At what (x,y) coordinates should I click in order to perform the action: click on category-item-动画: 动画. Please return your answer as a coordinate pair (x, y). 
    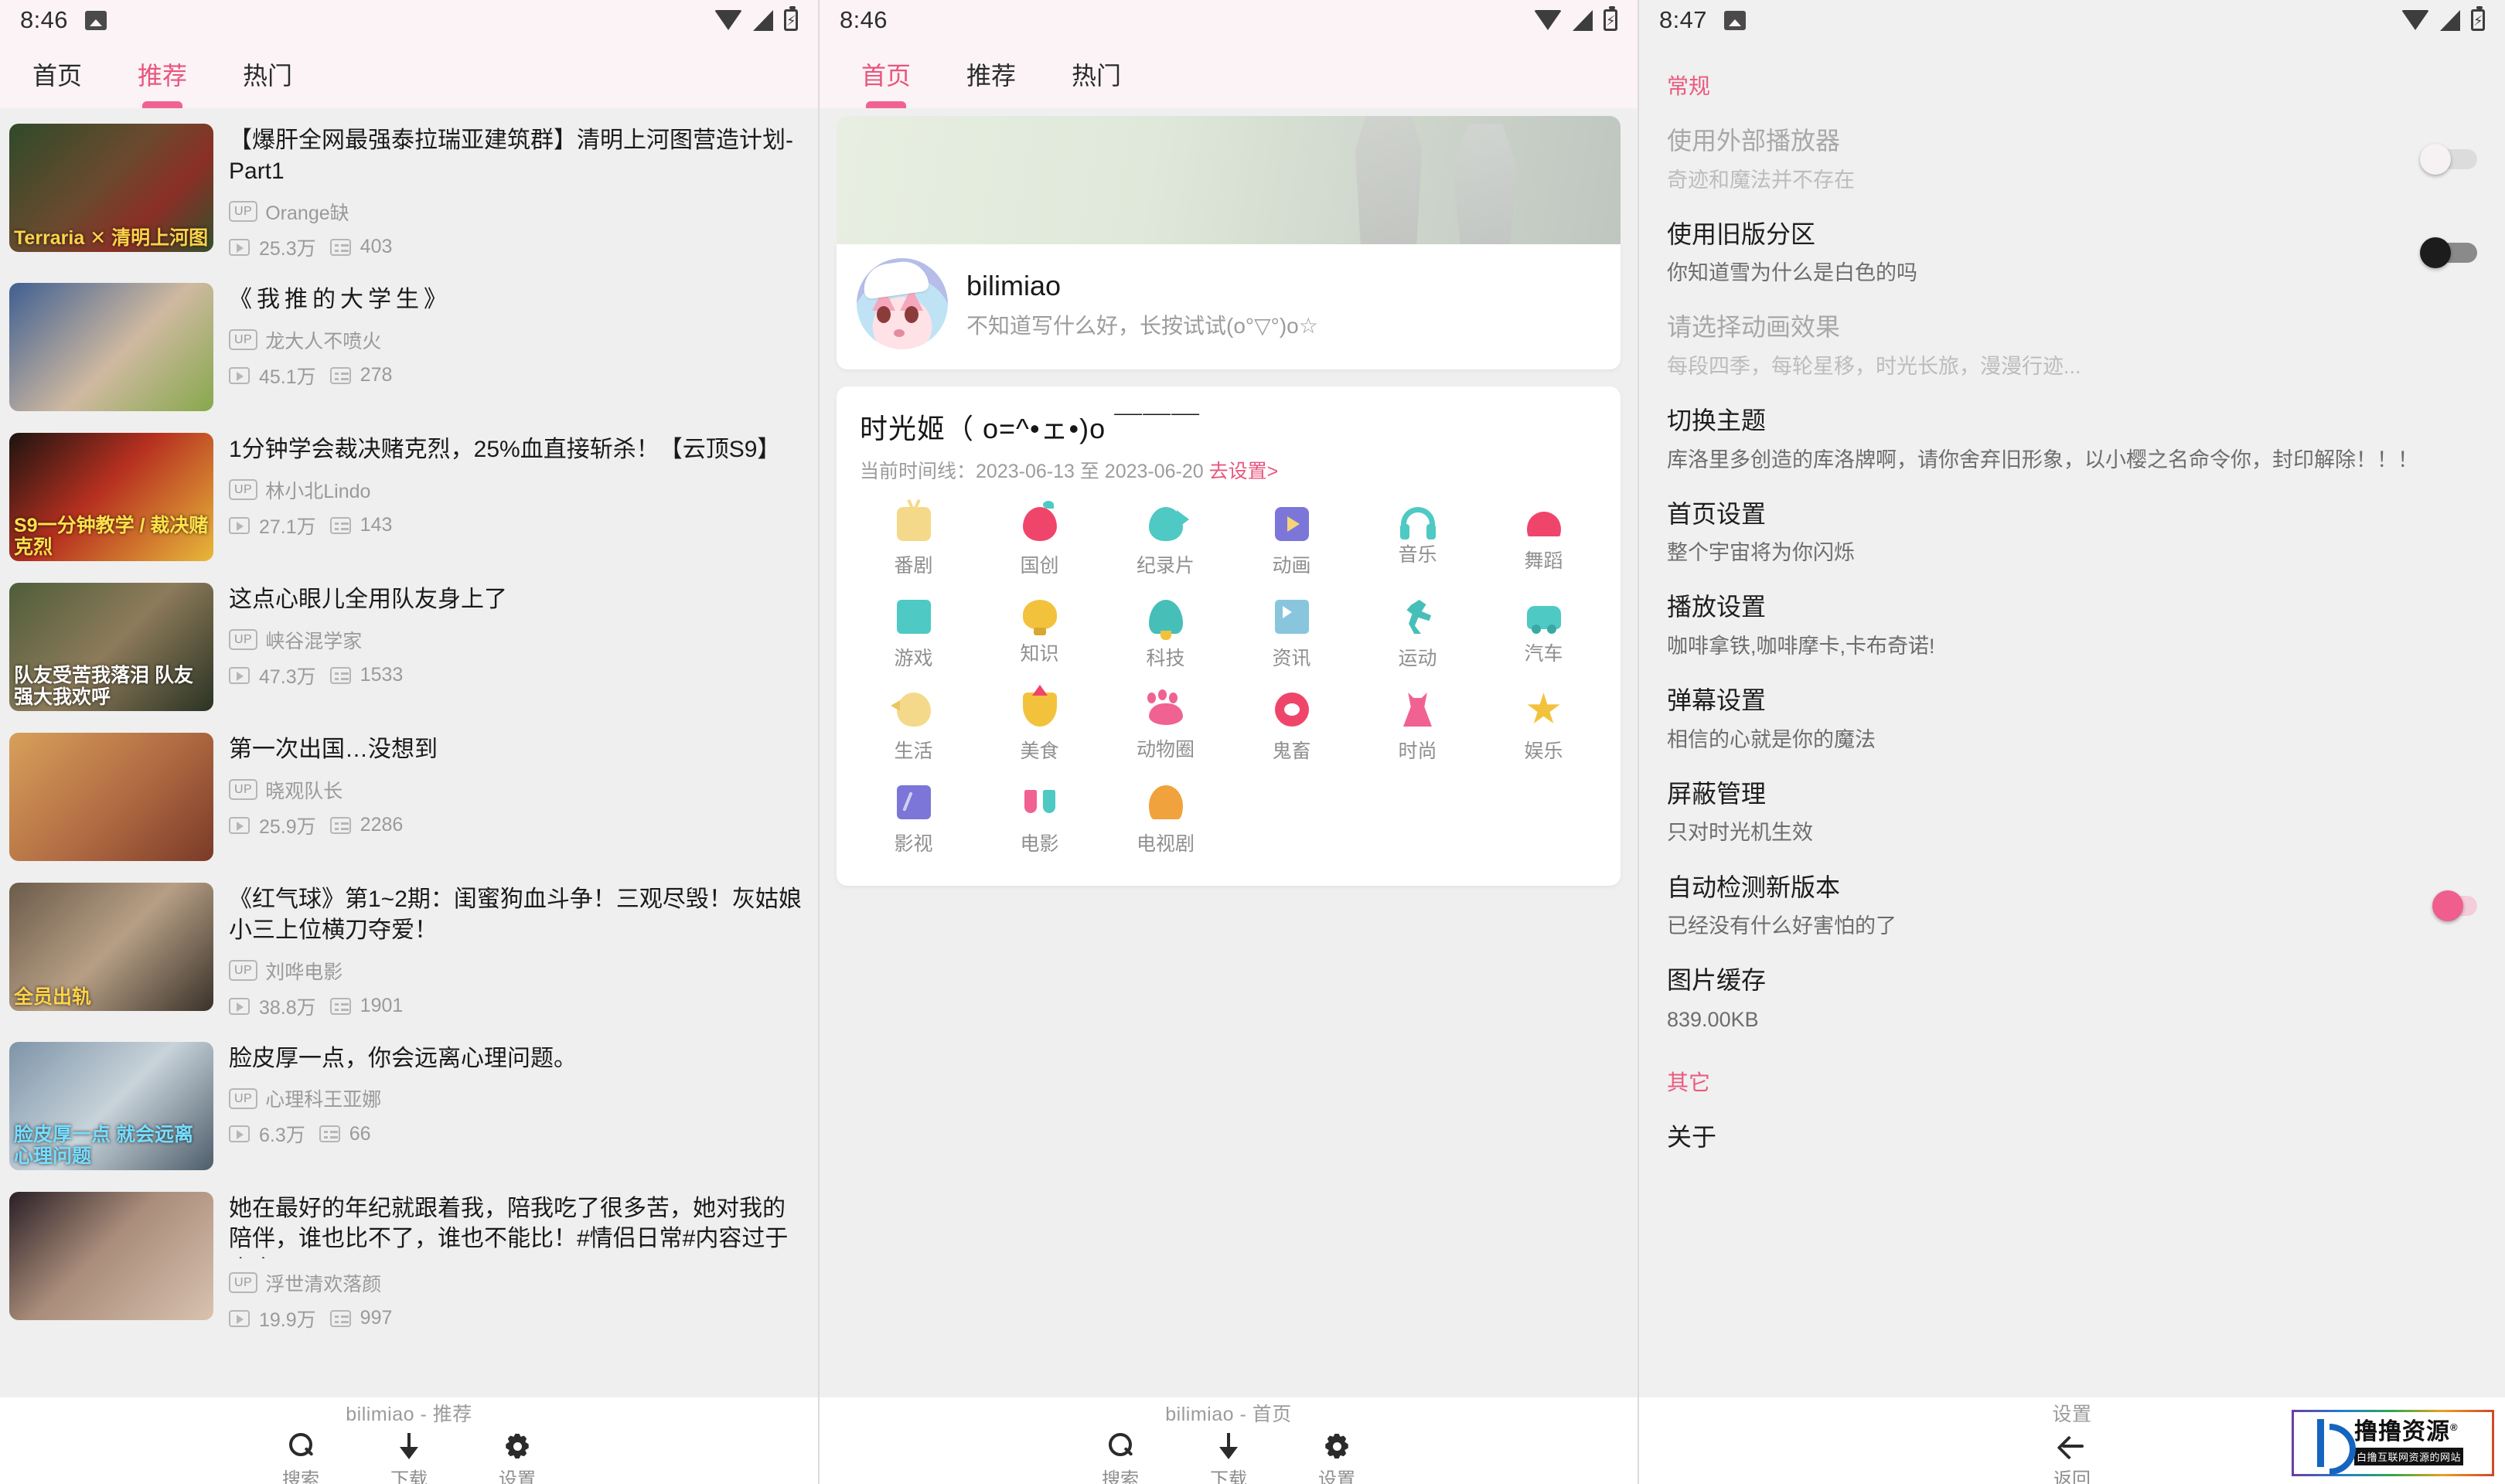
    Looking at the image, I should click on (1292, 542).